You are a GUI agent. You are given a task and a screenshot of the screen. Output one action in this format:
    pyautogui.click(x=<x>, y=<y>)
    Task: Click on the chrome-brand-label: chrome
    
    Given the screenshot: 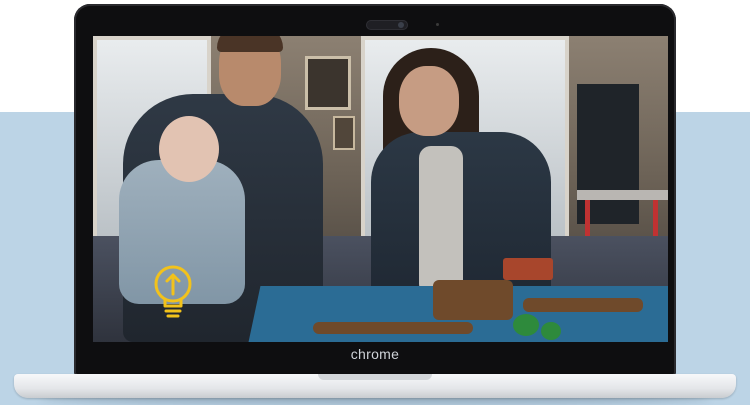 What is the action you would take?
    pyautogui.click(x=375, y=354)
    